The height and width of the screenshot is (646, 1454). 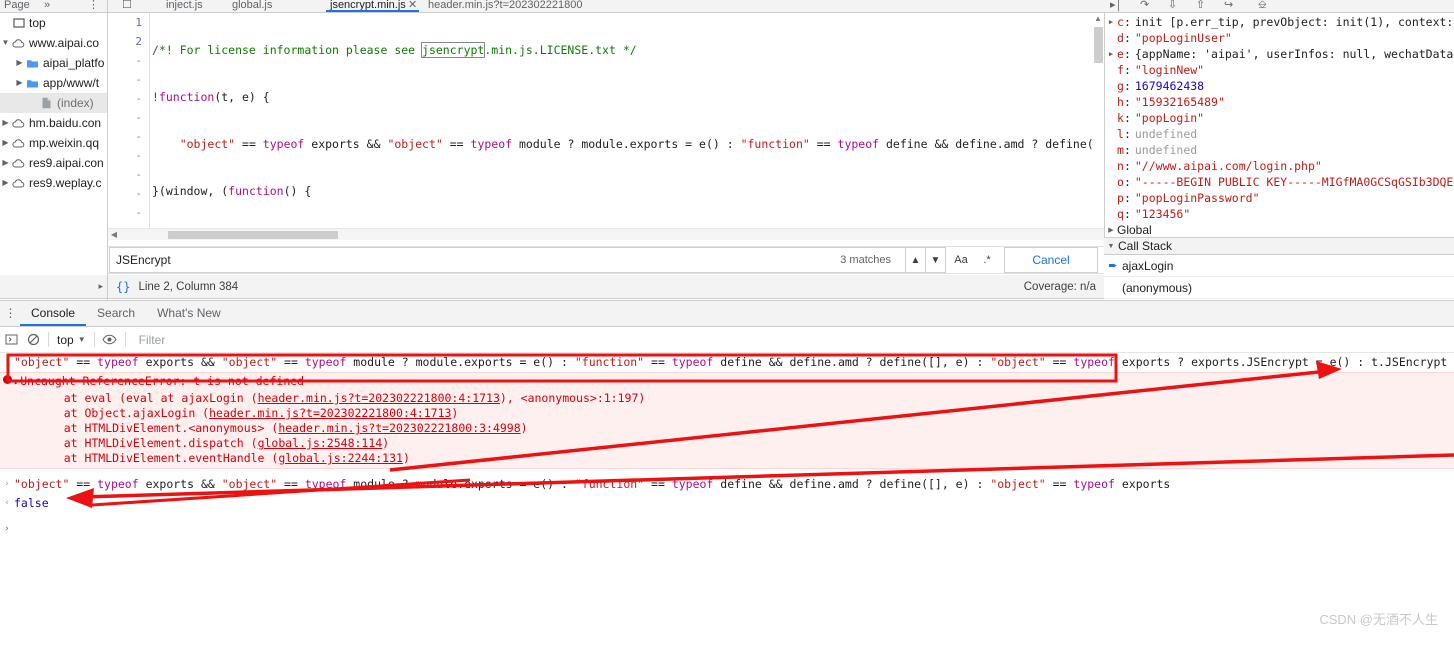 I want to click on drawer-kebab-icon: ⋮, so click(x=10, y=312).